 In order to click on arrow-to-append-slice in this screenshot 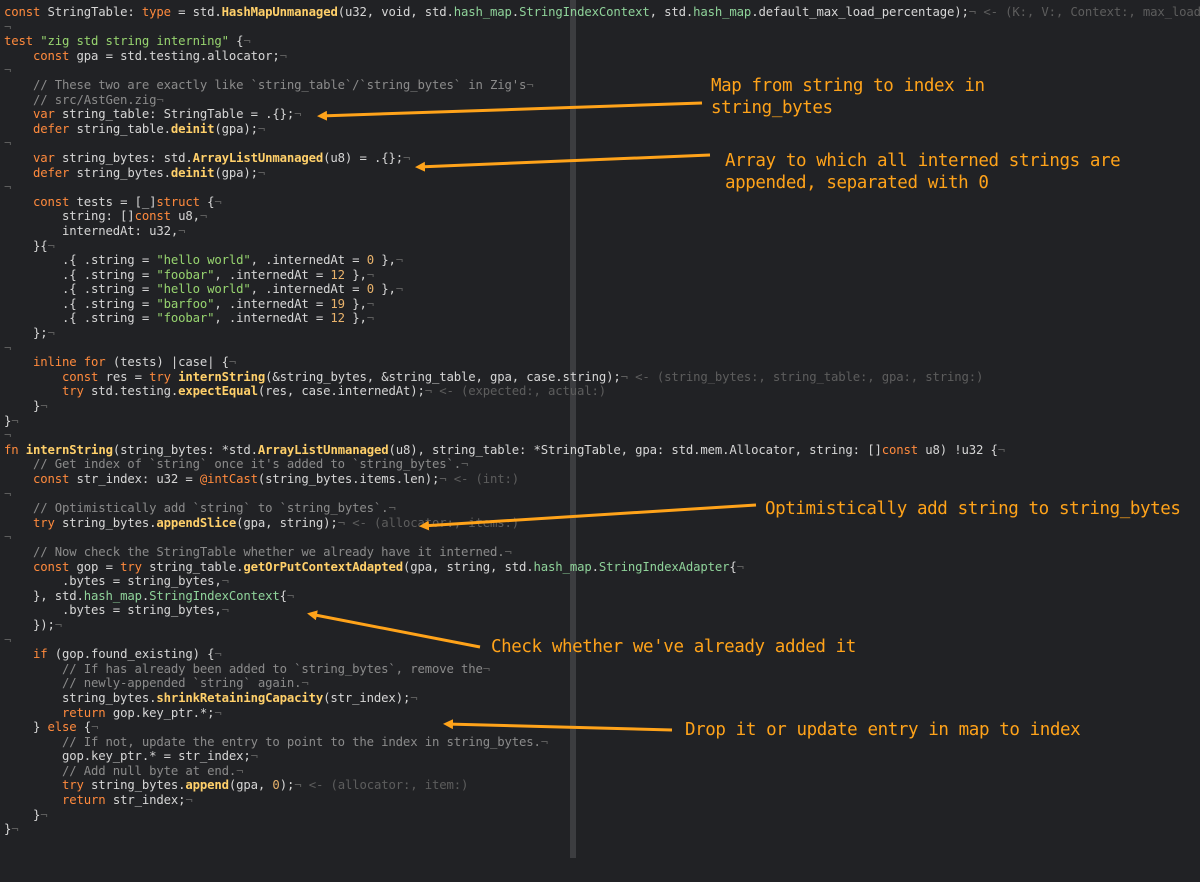, I will do `click(588, 517)`.